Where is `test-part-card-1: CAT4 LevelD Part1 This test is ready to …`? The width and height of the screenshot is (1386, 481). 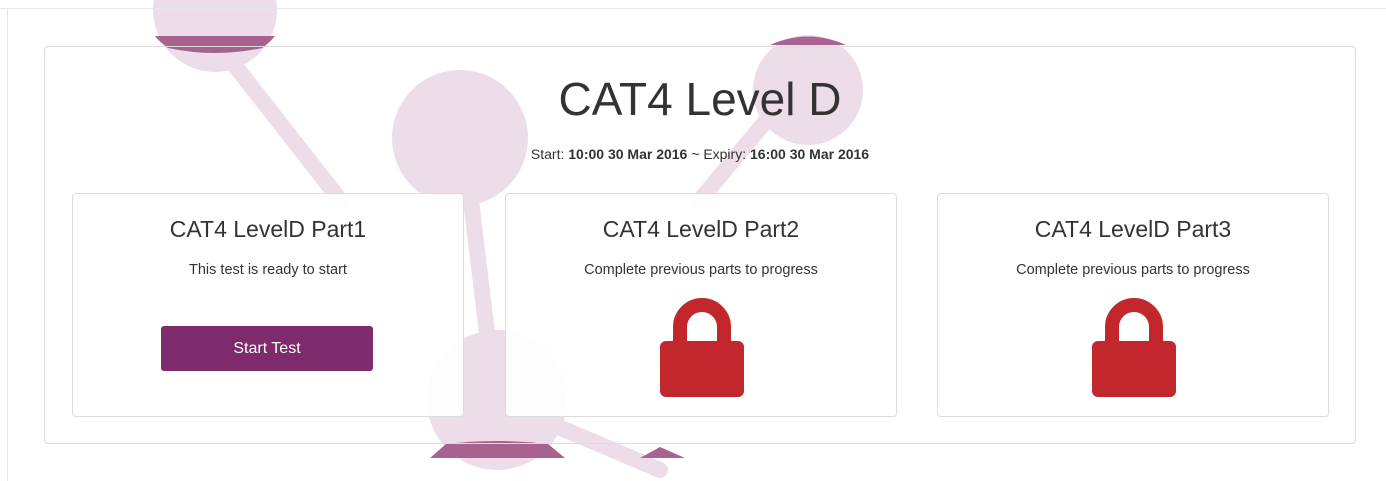
test-part-card-1: CAT4 LevelD Part1 This test is ready to … is located at coordinates (268, 305).